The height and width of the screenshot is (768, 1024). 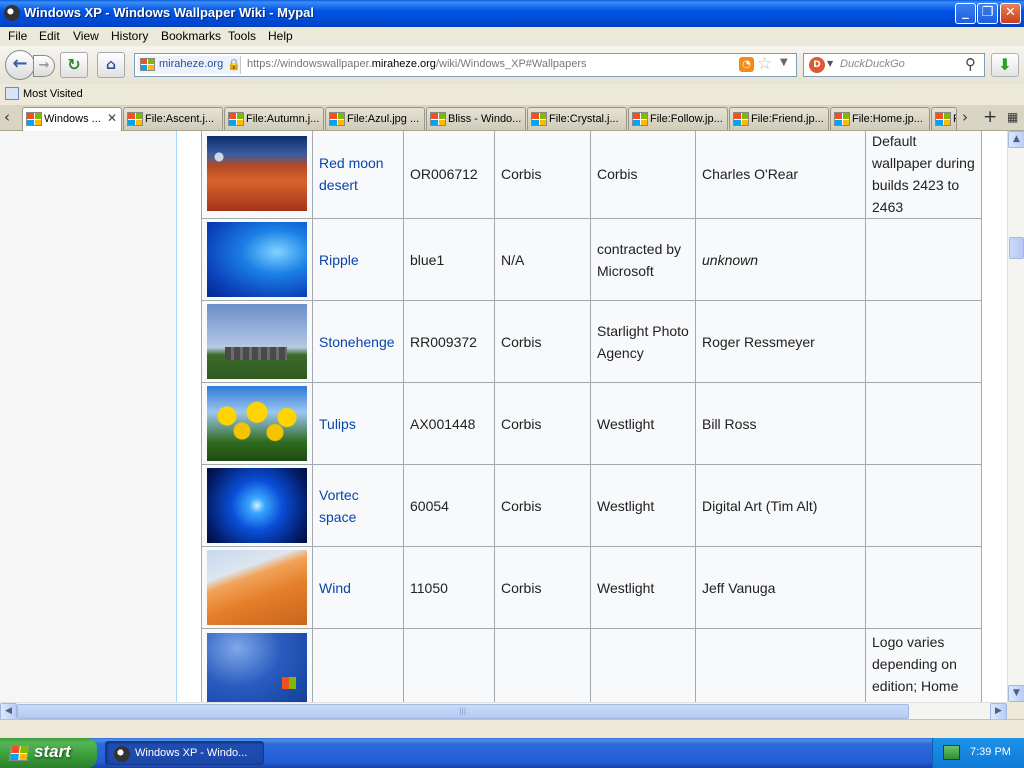 I want to click on url-domain: miraheze.org, so click(x=403, y=64).